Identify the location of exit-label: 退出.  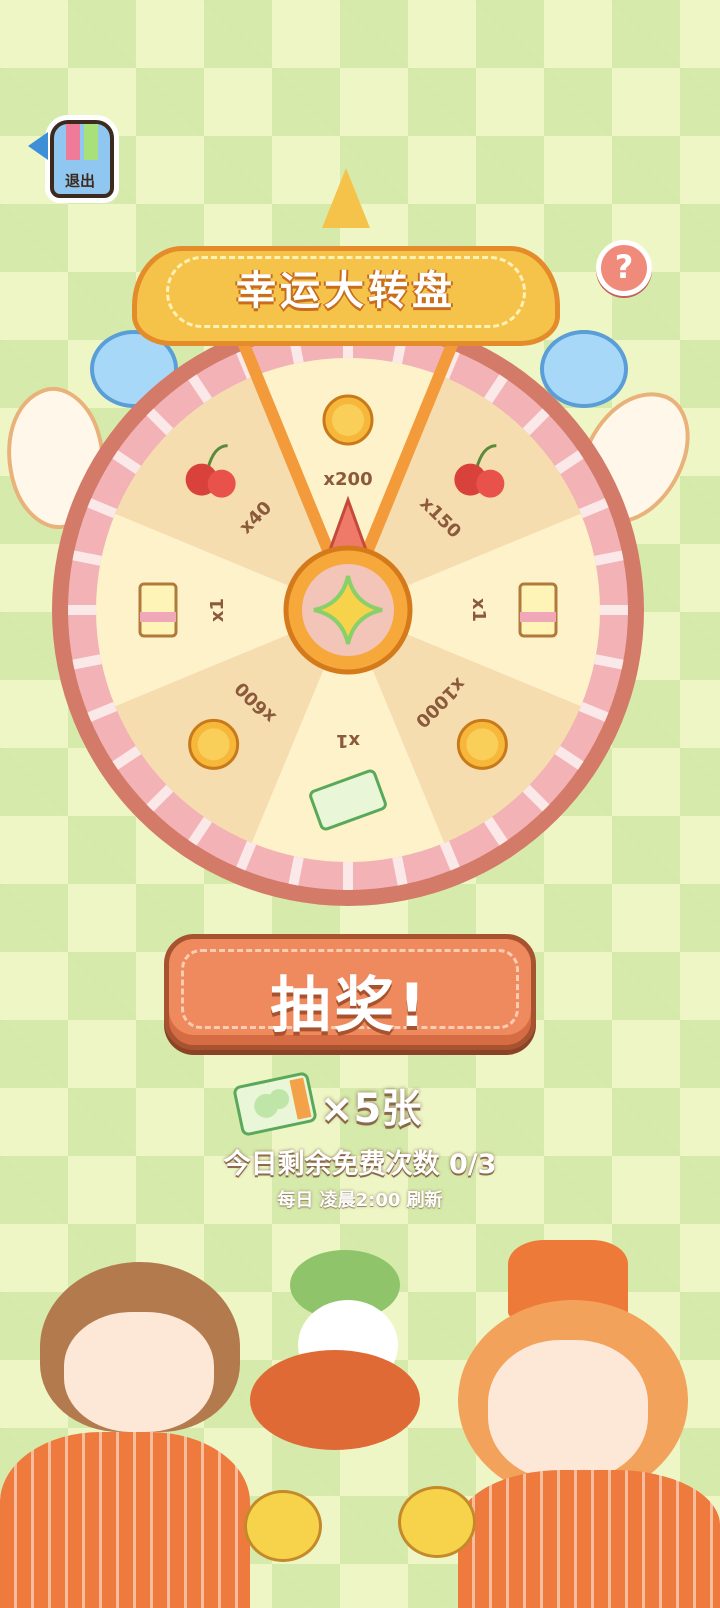
(79, 181).